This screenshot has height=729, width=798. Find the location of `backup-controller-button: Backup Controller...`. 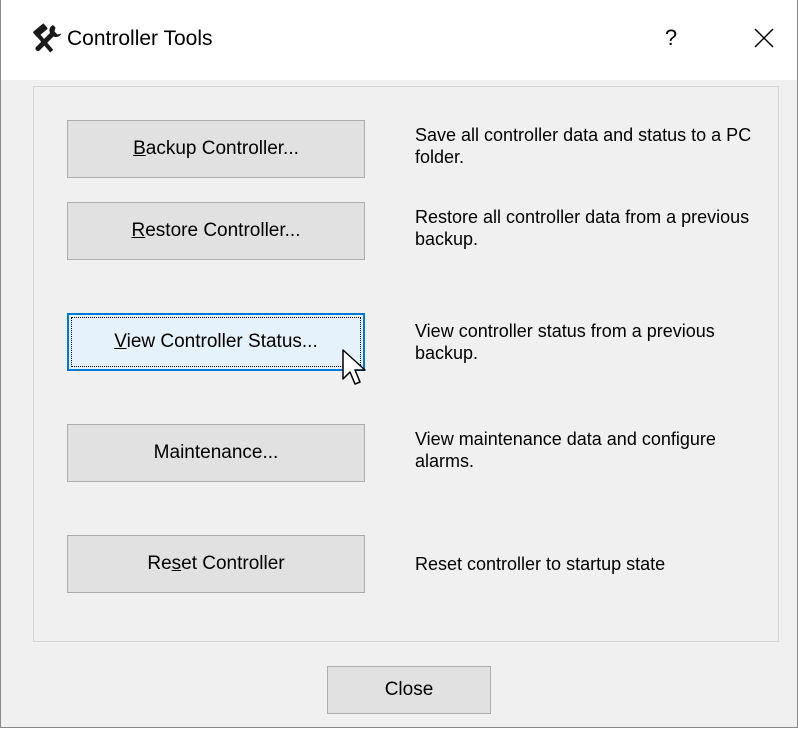

backup-controller-button: Backup Controller... is located at coordinates (216, 149).